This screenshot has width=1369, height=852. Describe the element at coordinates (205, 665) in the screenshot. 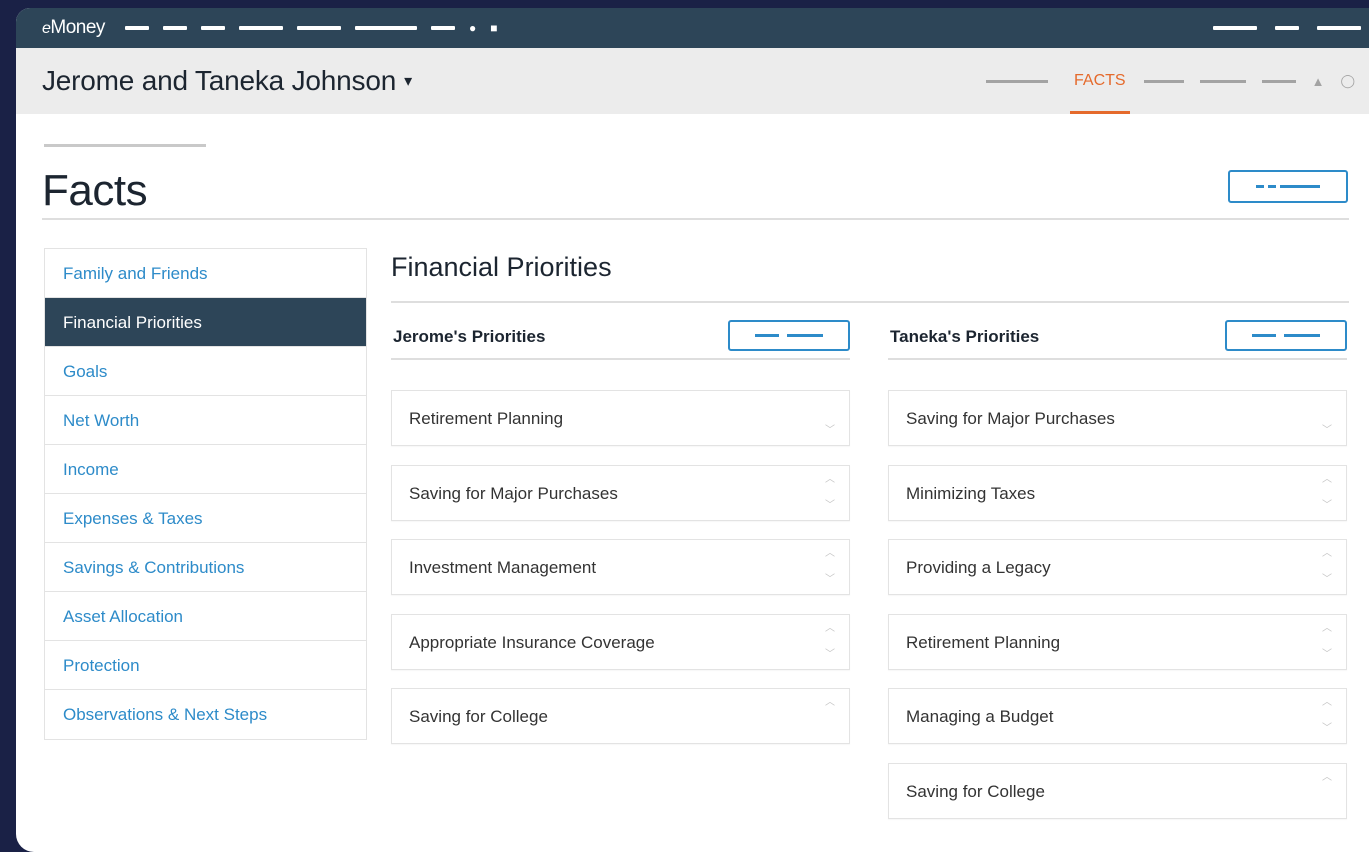

I see `sidebar-item-protection: Protection` at that location.